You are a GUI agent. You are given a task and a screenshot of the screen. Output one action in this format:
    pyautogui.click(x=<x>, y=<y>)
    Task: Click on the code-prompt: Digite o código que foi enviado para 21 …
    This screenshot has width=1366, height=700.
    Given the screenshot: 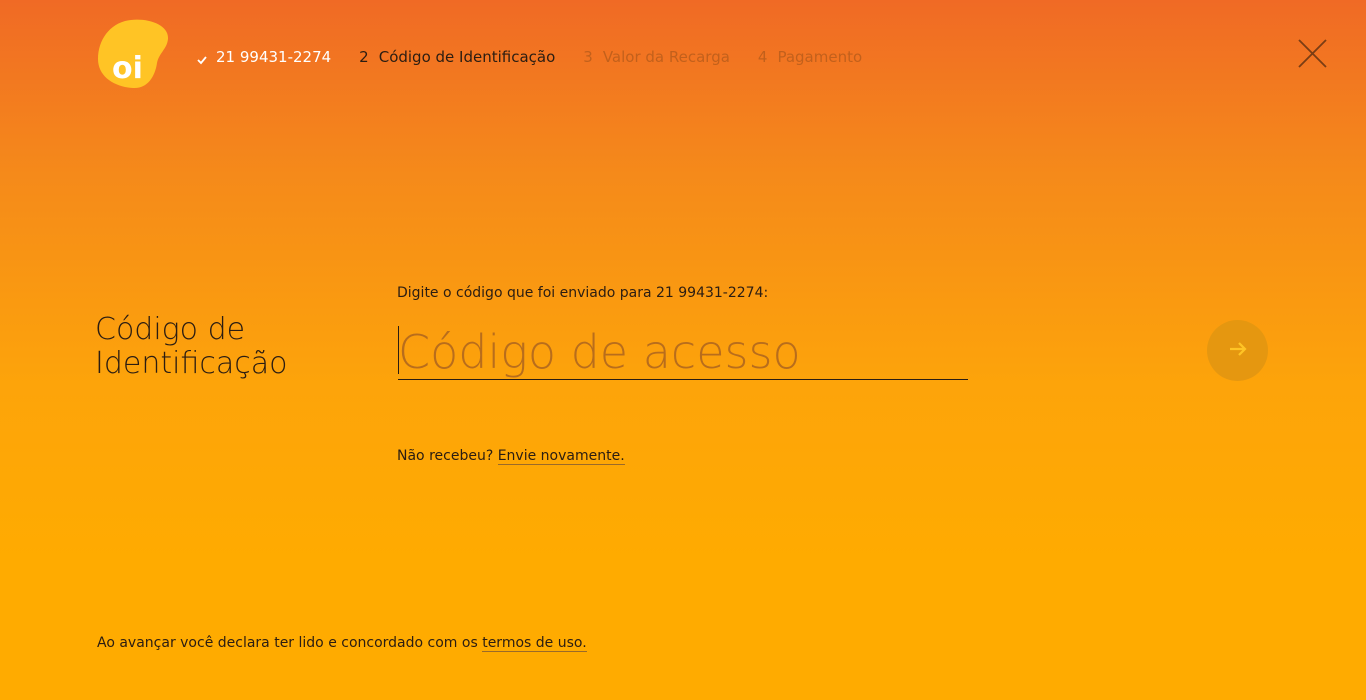 What is the action you would take?
    pyautogui.click(x=583, y=293)
    